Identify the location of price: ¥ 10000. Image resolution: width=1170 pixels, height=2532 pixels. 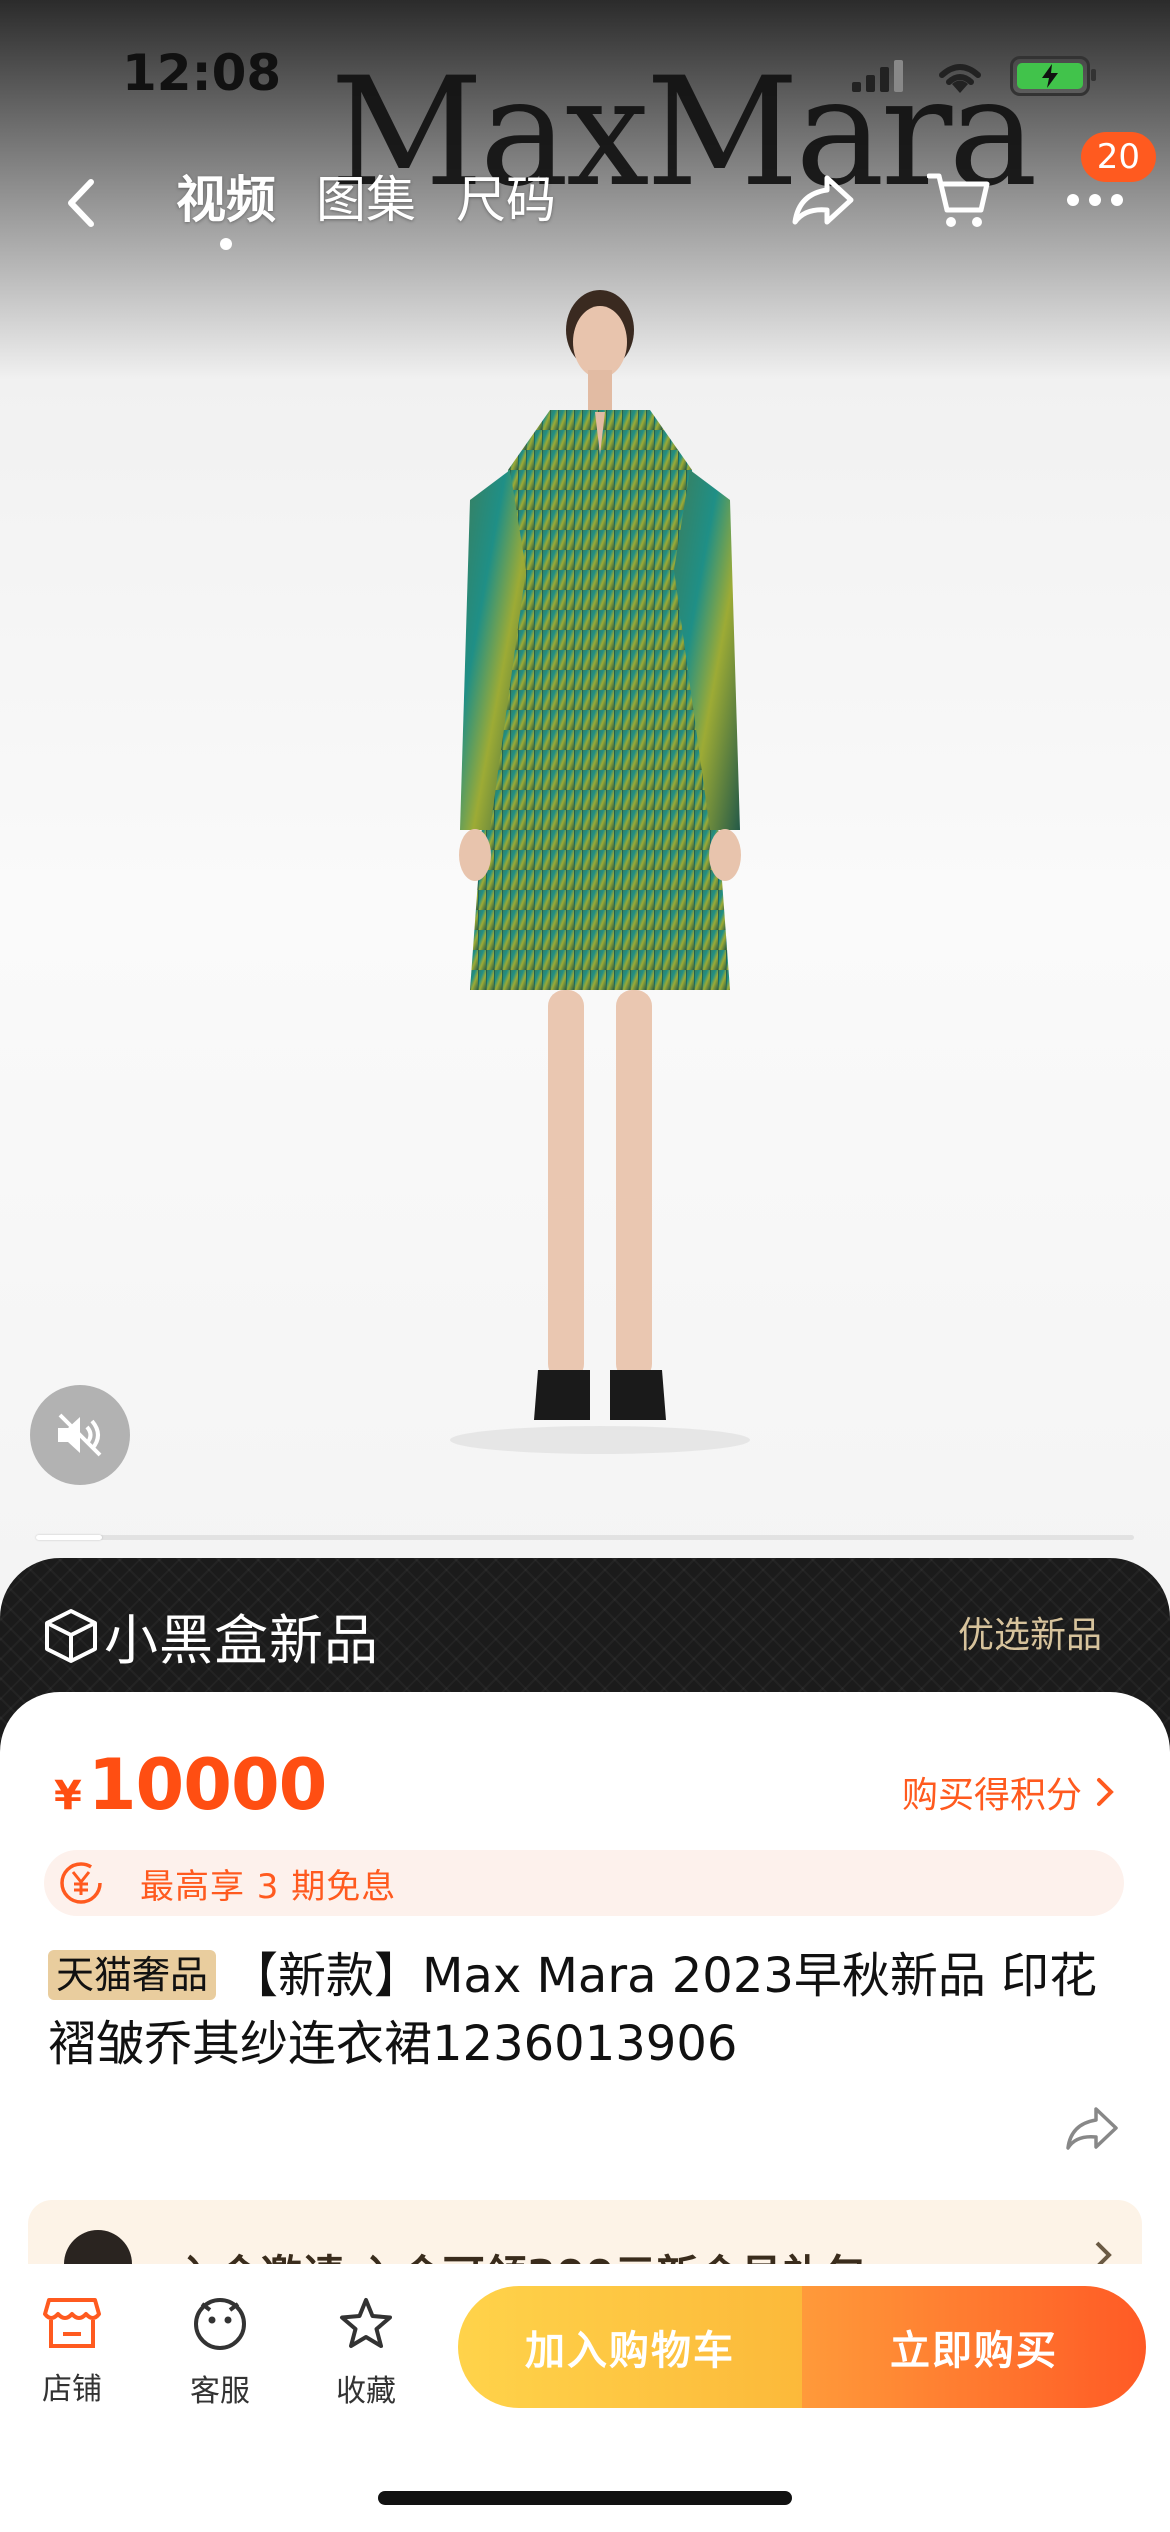
(191, 1785).